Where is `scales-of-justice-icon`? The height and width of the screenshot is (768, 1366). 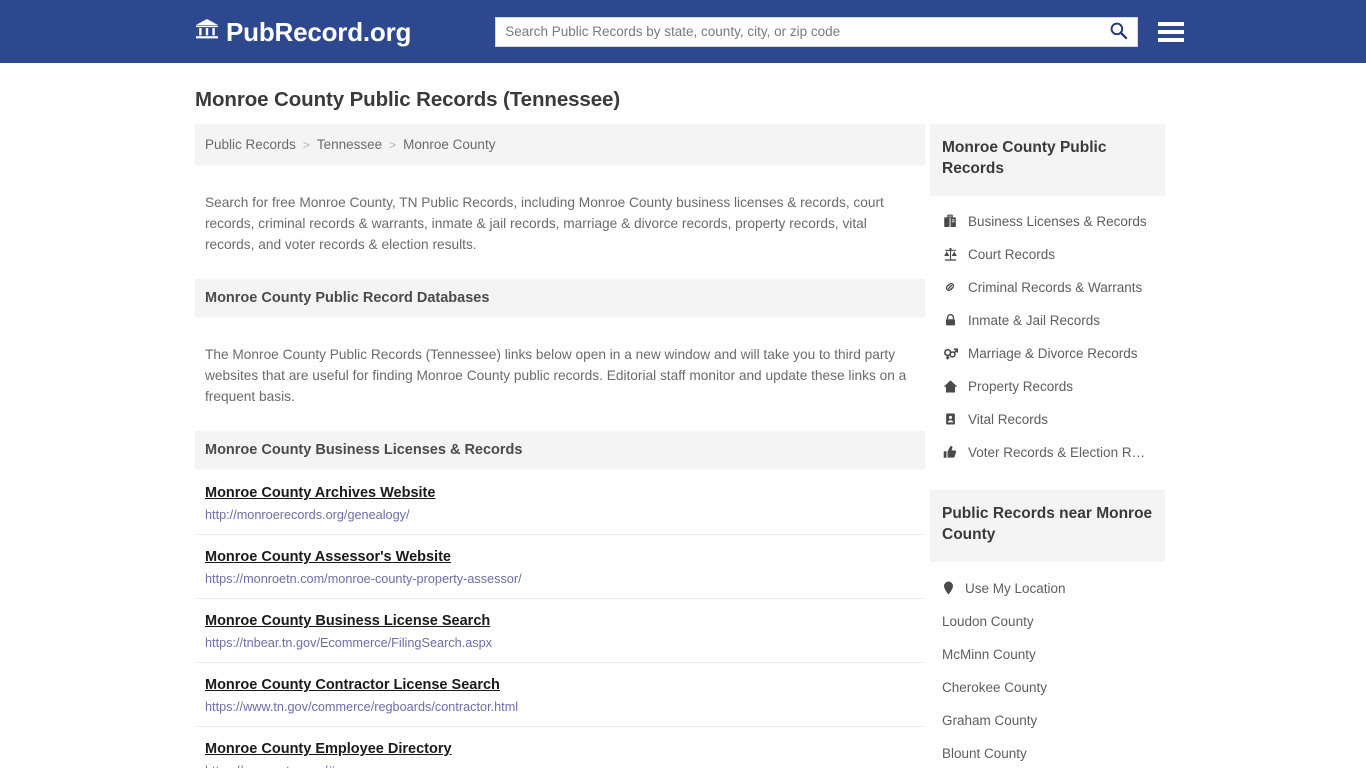
scales-of-justice-icon is located at coordinates (950, 254).